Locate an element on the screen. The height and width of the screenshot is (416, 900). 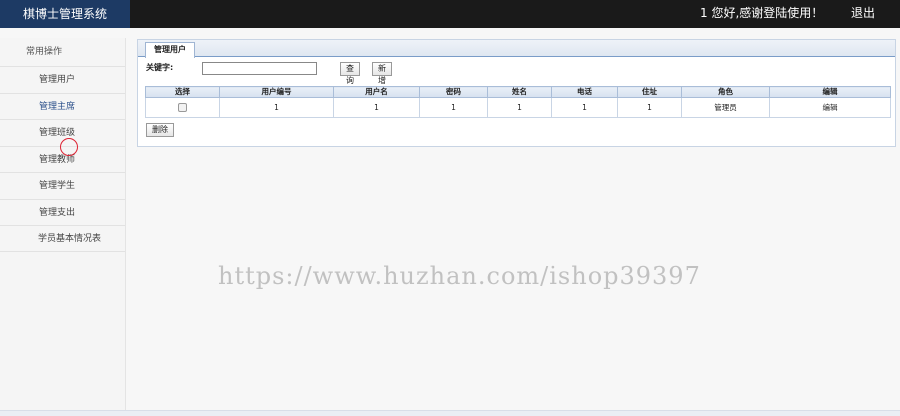
col-phone: 电话 is located at coordinates (584, 92).